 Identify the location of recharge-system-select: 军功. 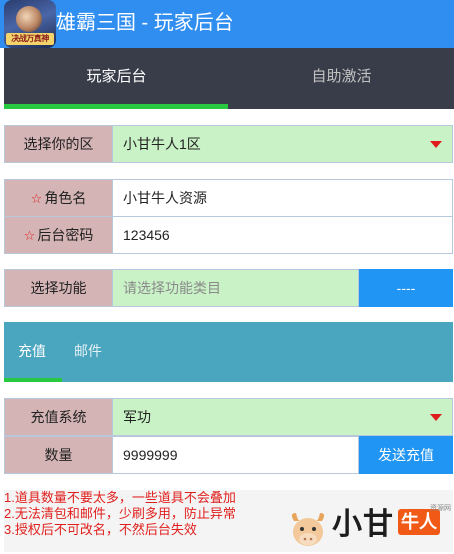
(283, 417).